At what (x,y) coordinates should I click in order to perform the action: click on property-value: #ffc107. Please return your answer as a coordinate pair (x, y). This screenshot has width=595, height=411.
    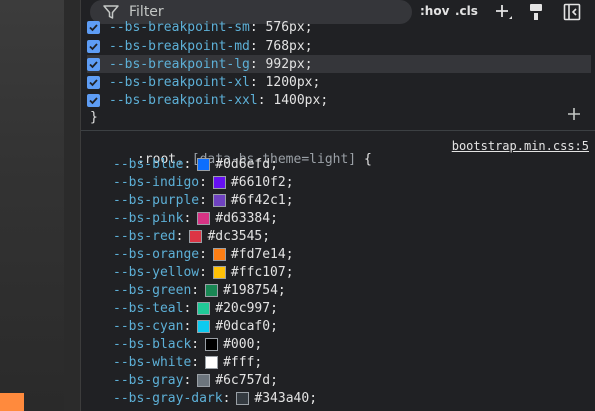
    Looking at the image, I should click on (258, 272).